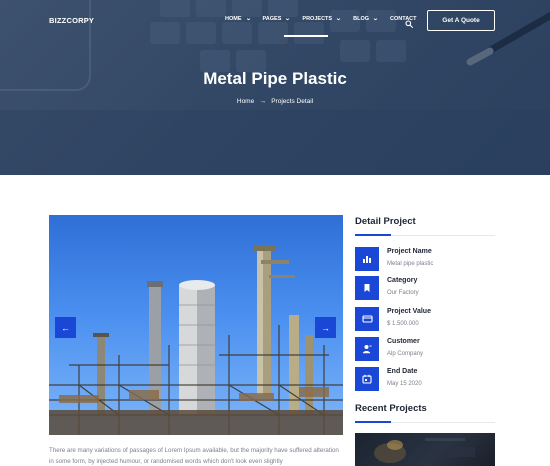  What do you see at coordinates (71, 20) in the screenshot?
I see `brand-logo: BIZZCORPY` at bounding box center [71, 20].